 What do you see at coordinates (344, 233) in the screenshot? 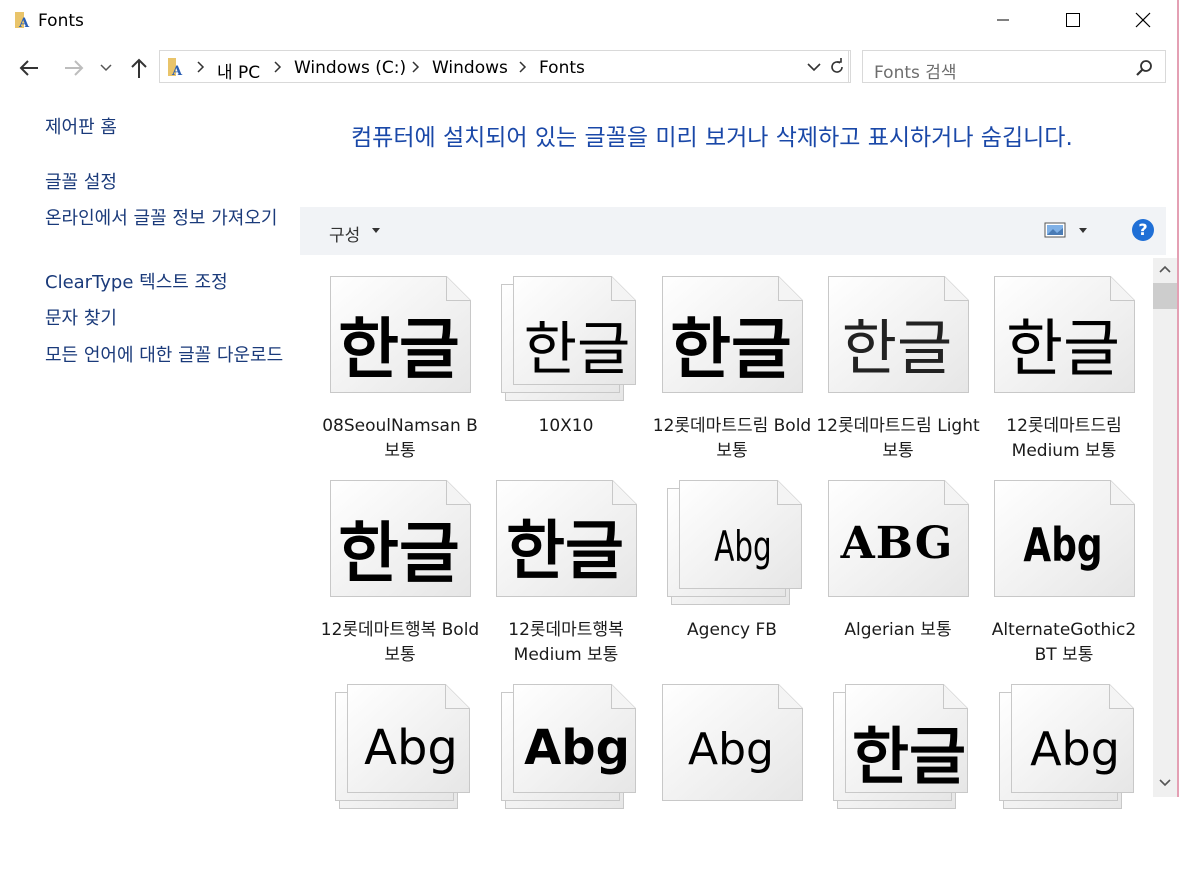
I see `organize-button: 구성` at bounding box center [344, 233].